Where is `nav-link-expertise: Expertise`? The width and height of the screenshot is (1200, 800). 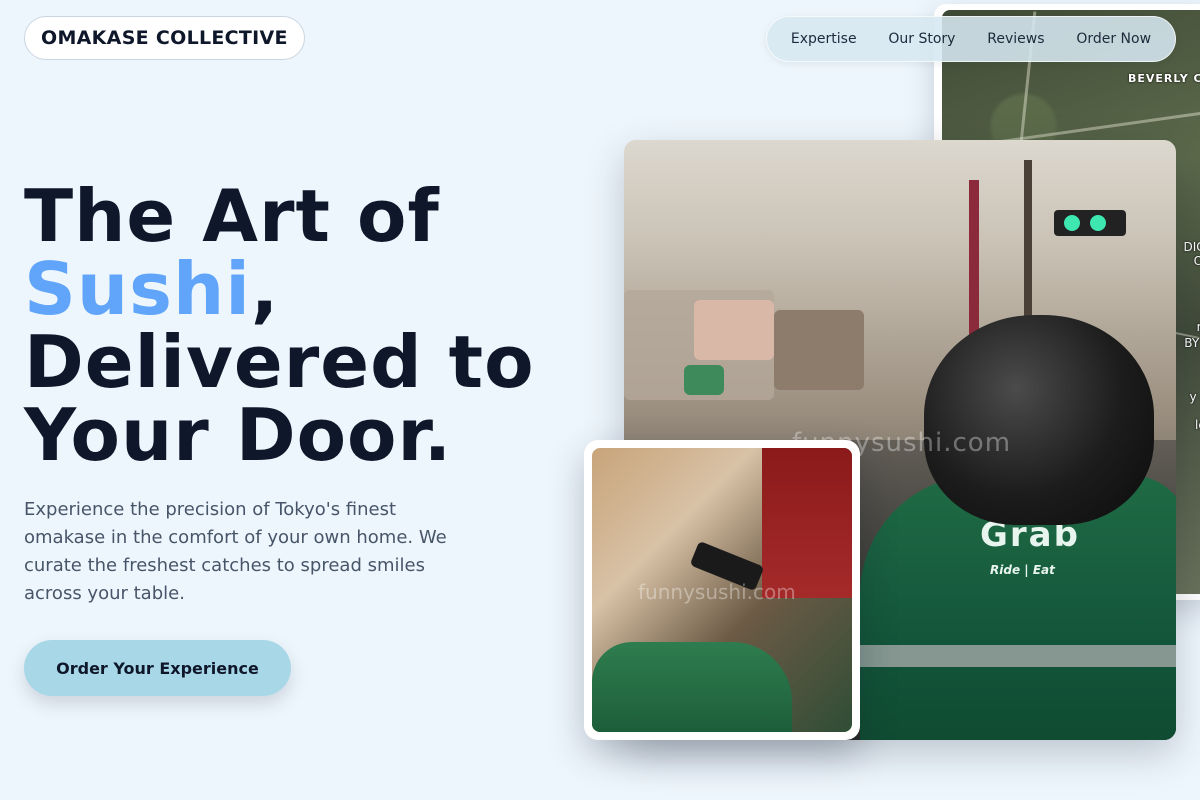
nav-link-expertise: Expertise is located at coordinates (824, 39).